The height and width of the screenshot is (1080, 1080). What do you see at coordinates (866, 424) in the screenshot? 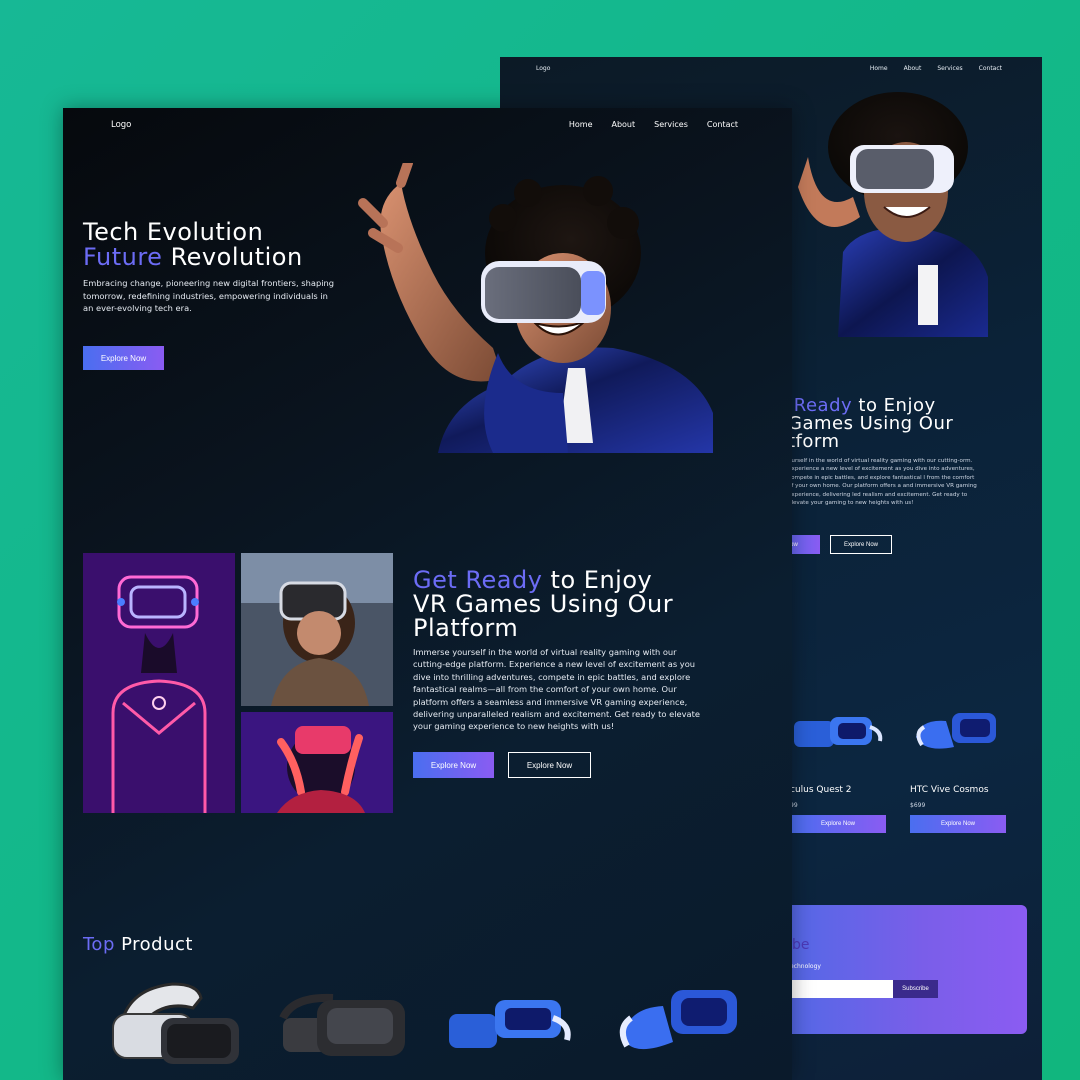
I see `back-vr-headline: t Ready to Enjoy Games Using Our tform` at bounding box center [866, 424].